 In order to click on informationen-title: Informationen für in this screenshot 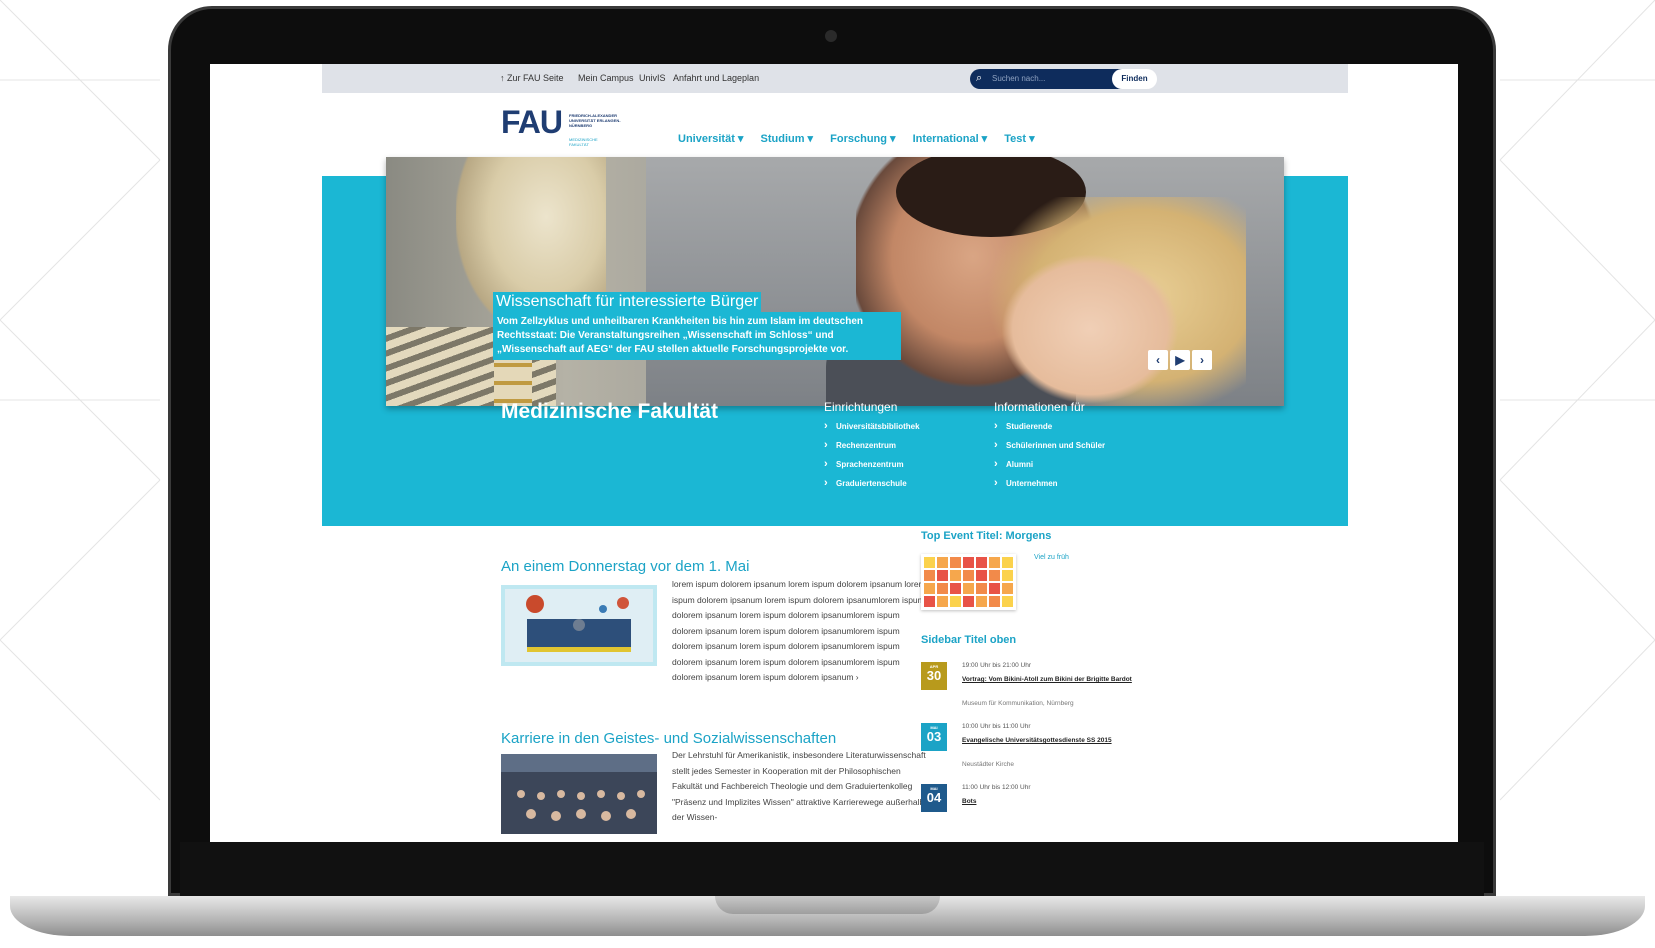, I will do `click(1039, 407)`.